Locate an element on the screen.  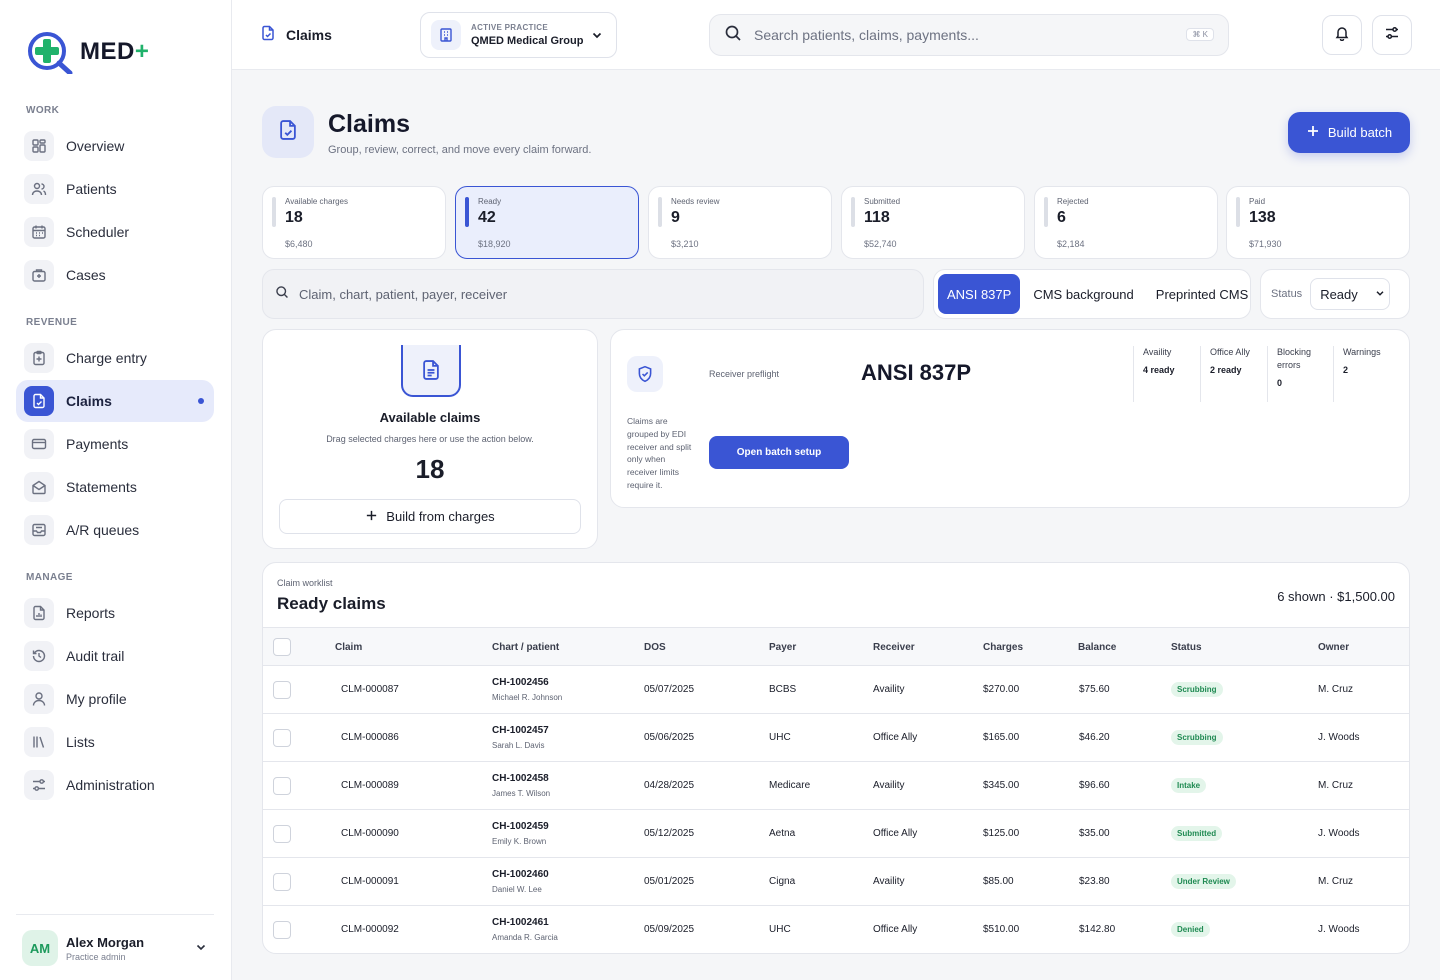
metric-label: Warnings is located at coordinates (1362, 352).